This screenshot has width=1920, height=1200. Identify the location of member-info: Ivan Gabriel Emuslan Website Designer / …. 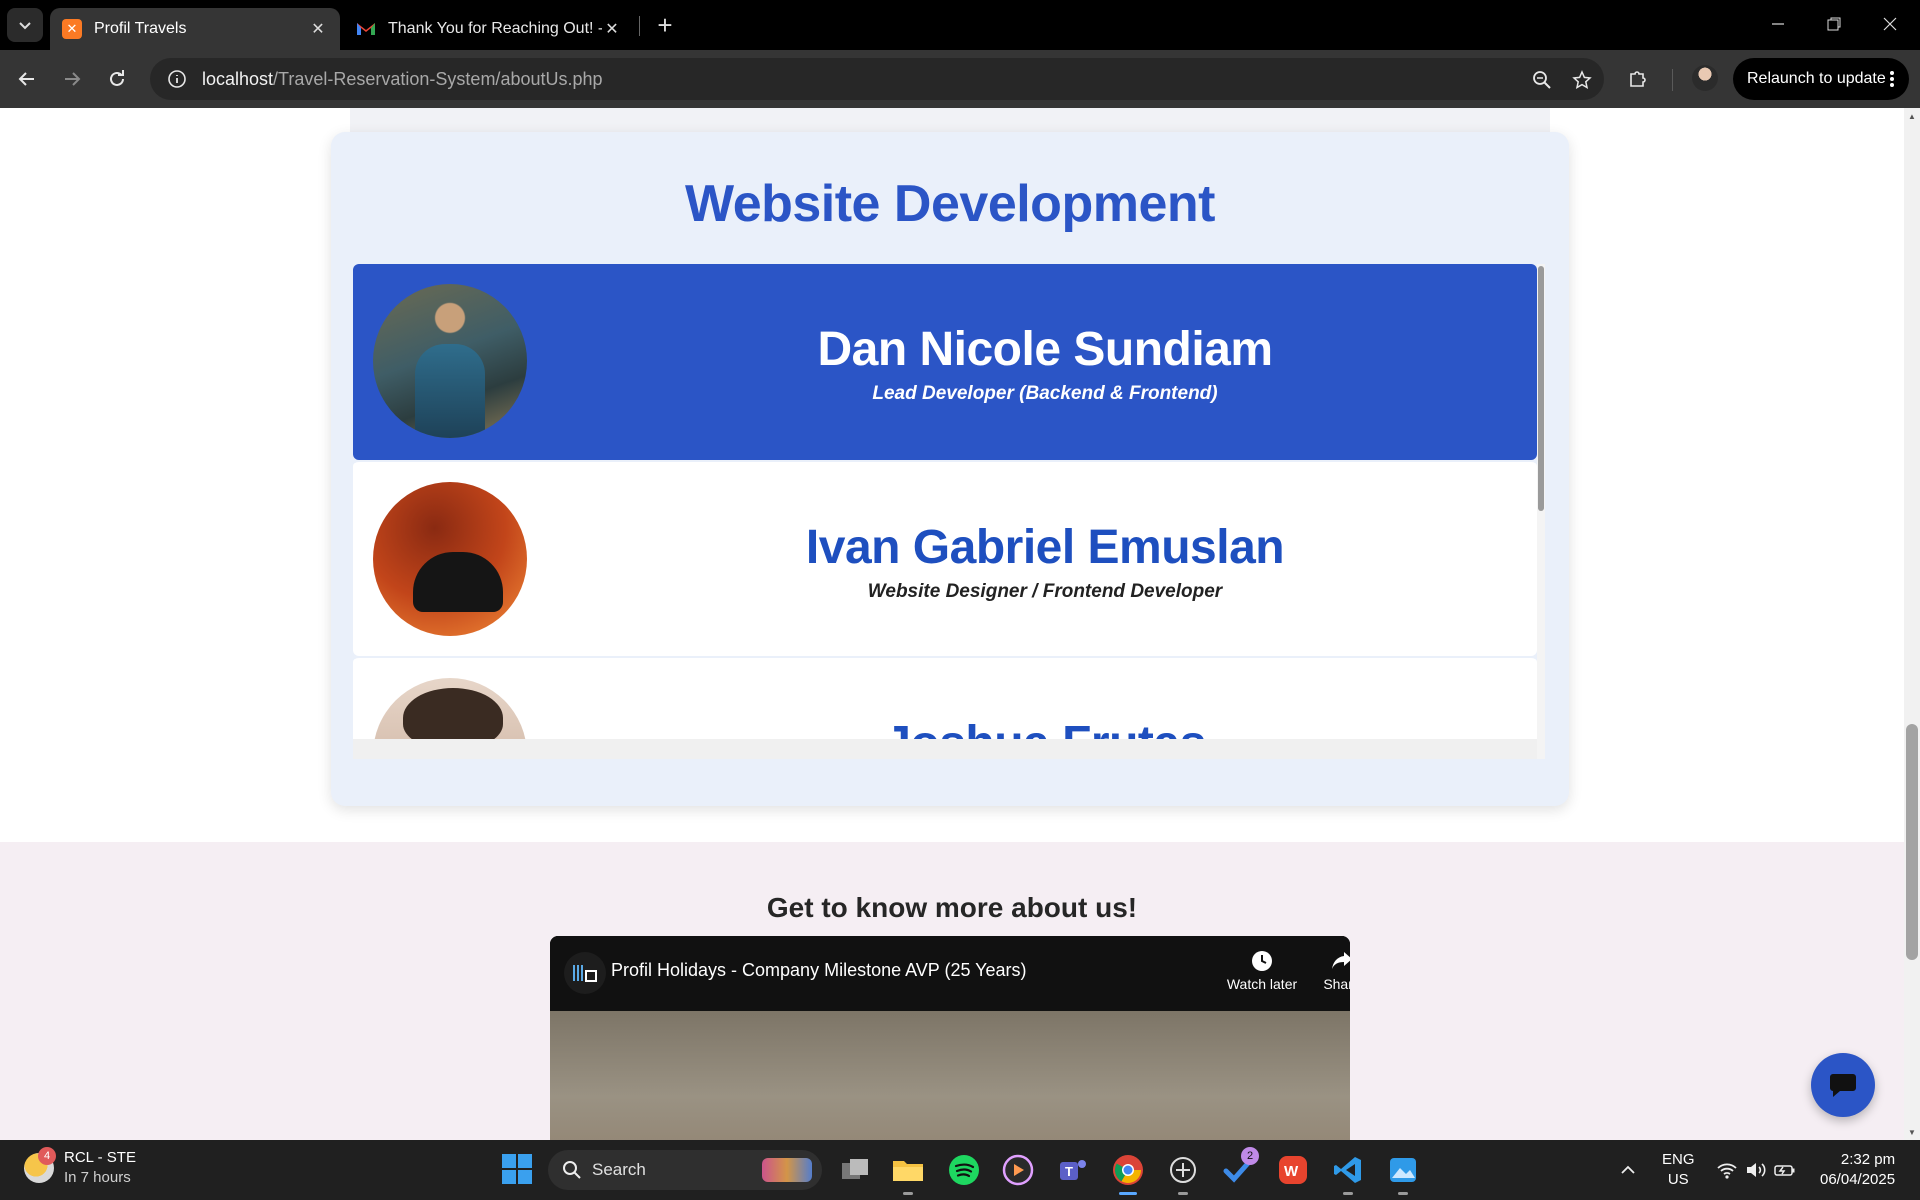
(1045, 561).